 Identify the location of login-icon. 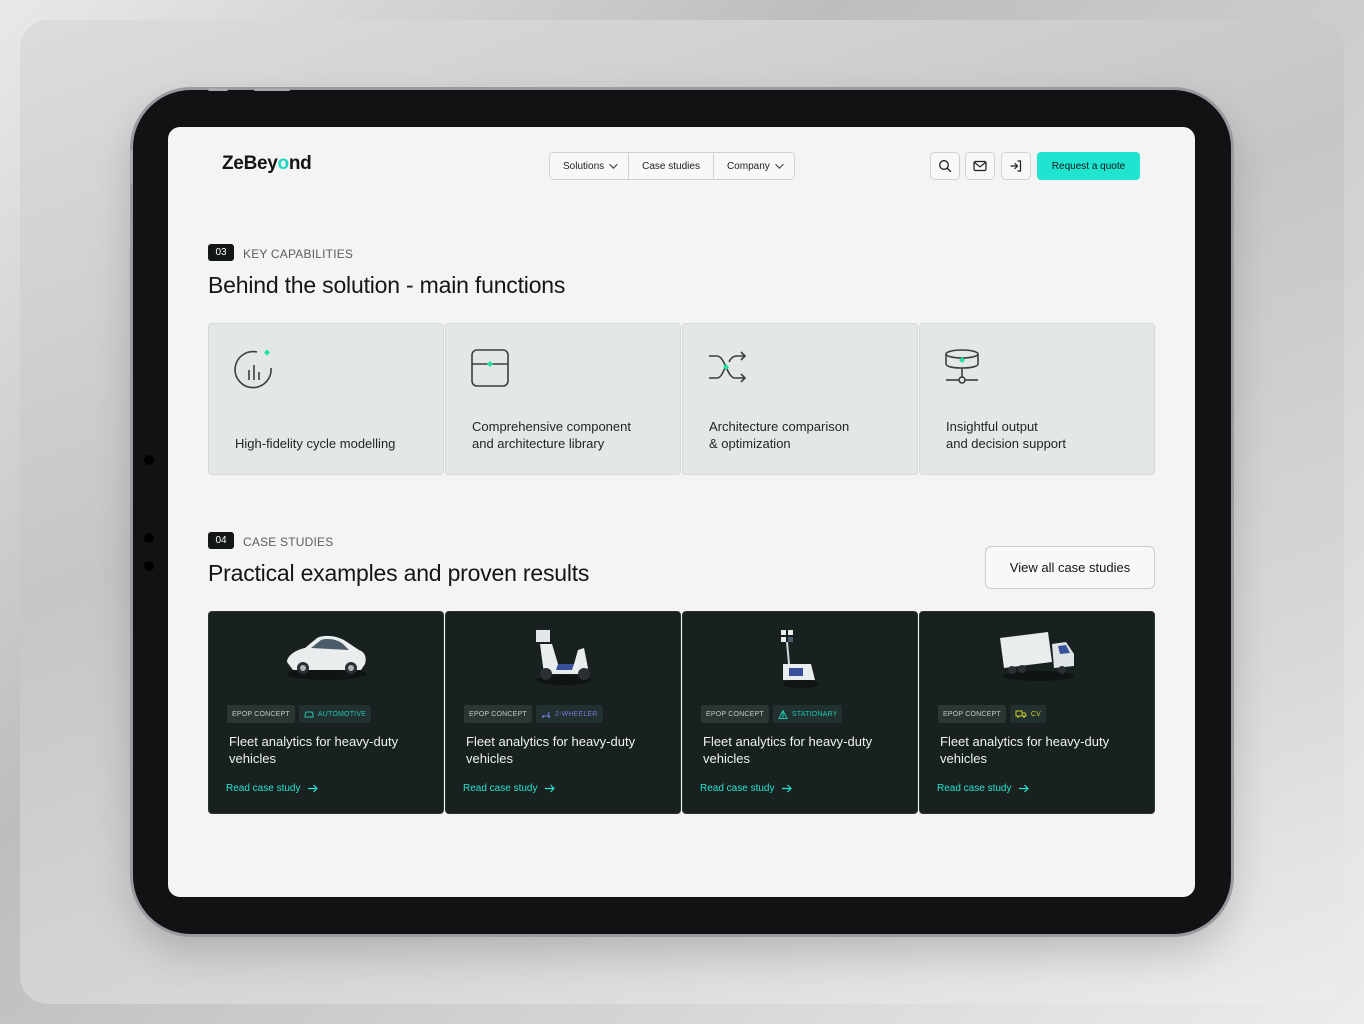
(1016, 166).